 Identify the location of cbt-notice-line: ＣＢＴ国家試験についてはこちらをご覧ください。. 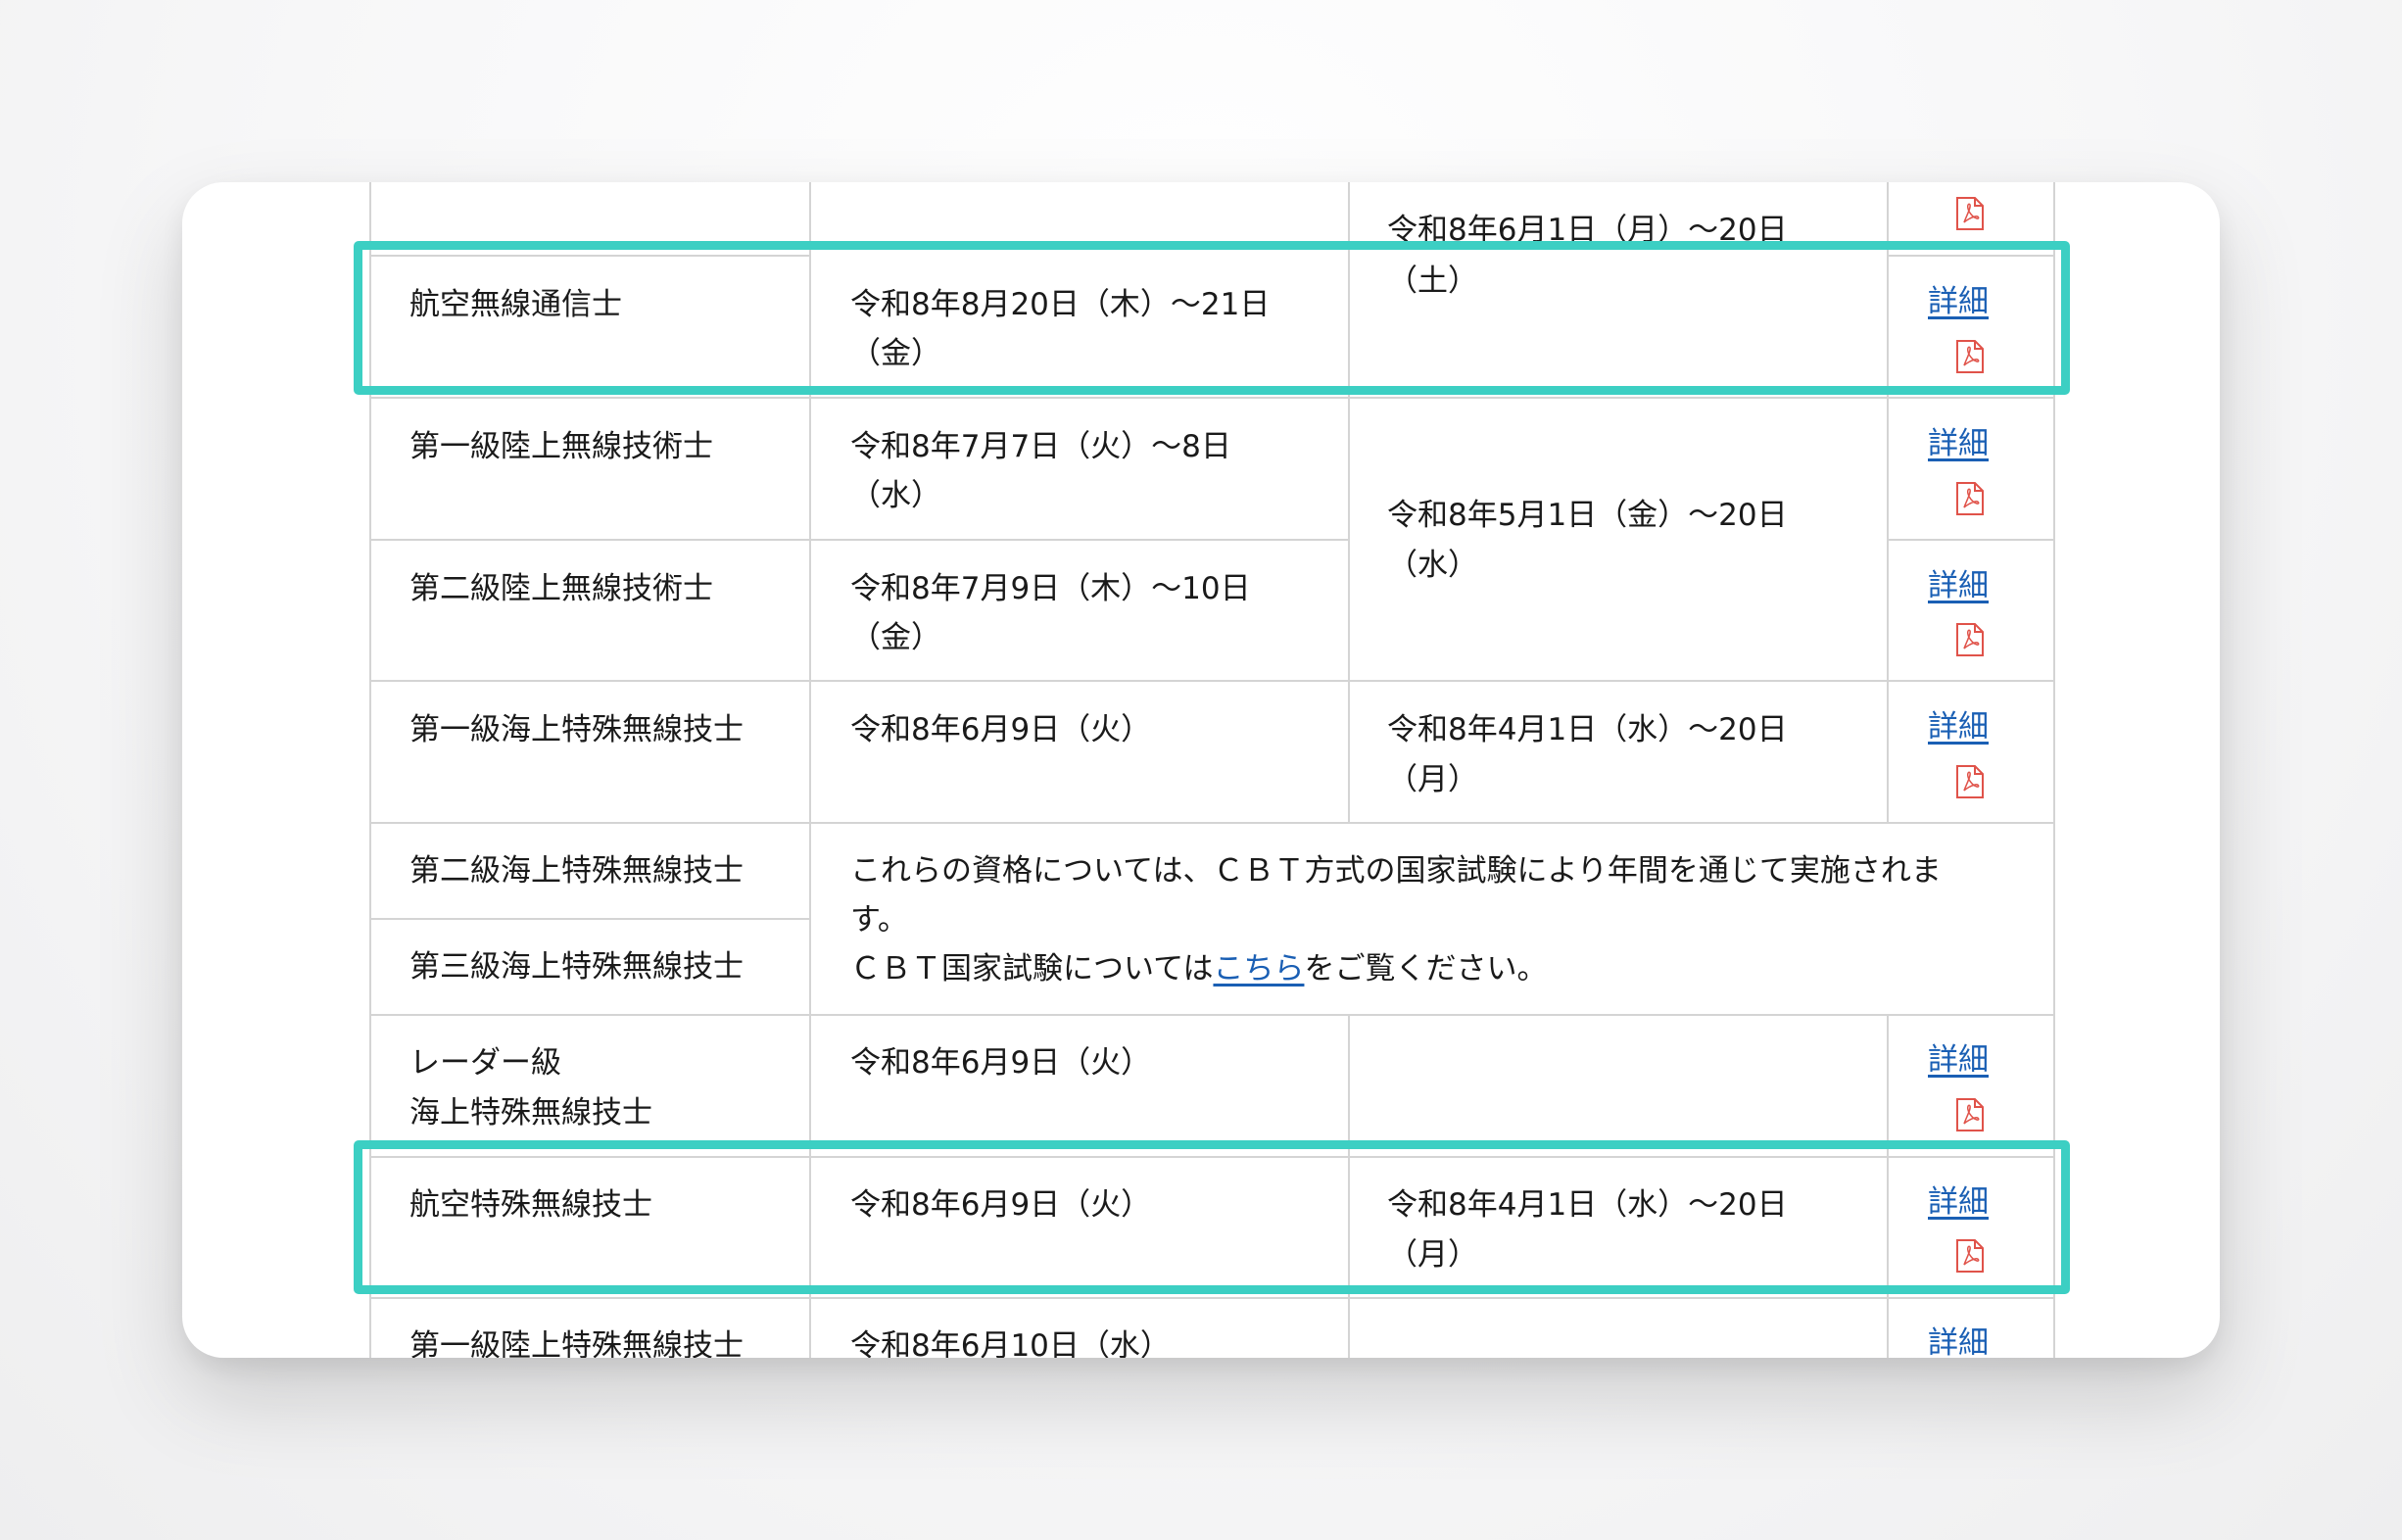
(1198, 968).